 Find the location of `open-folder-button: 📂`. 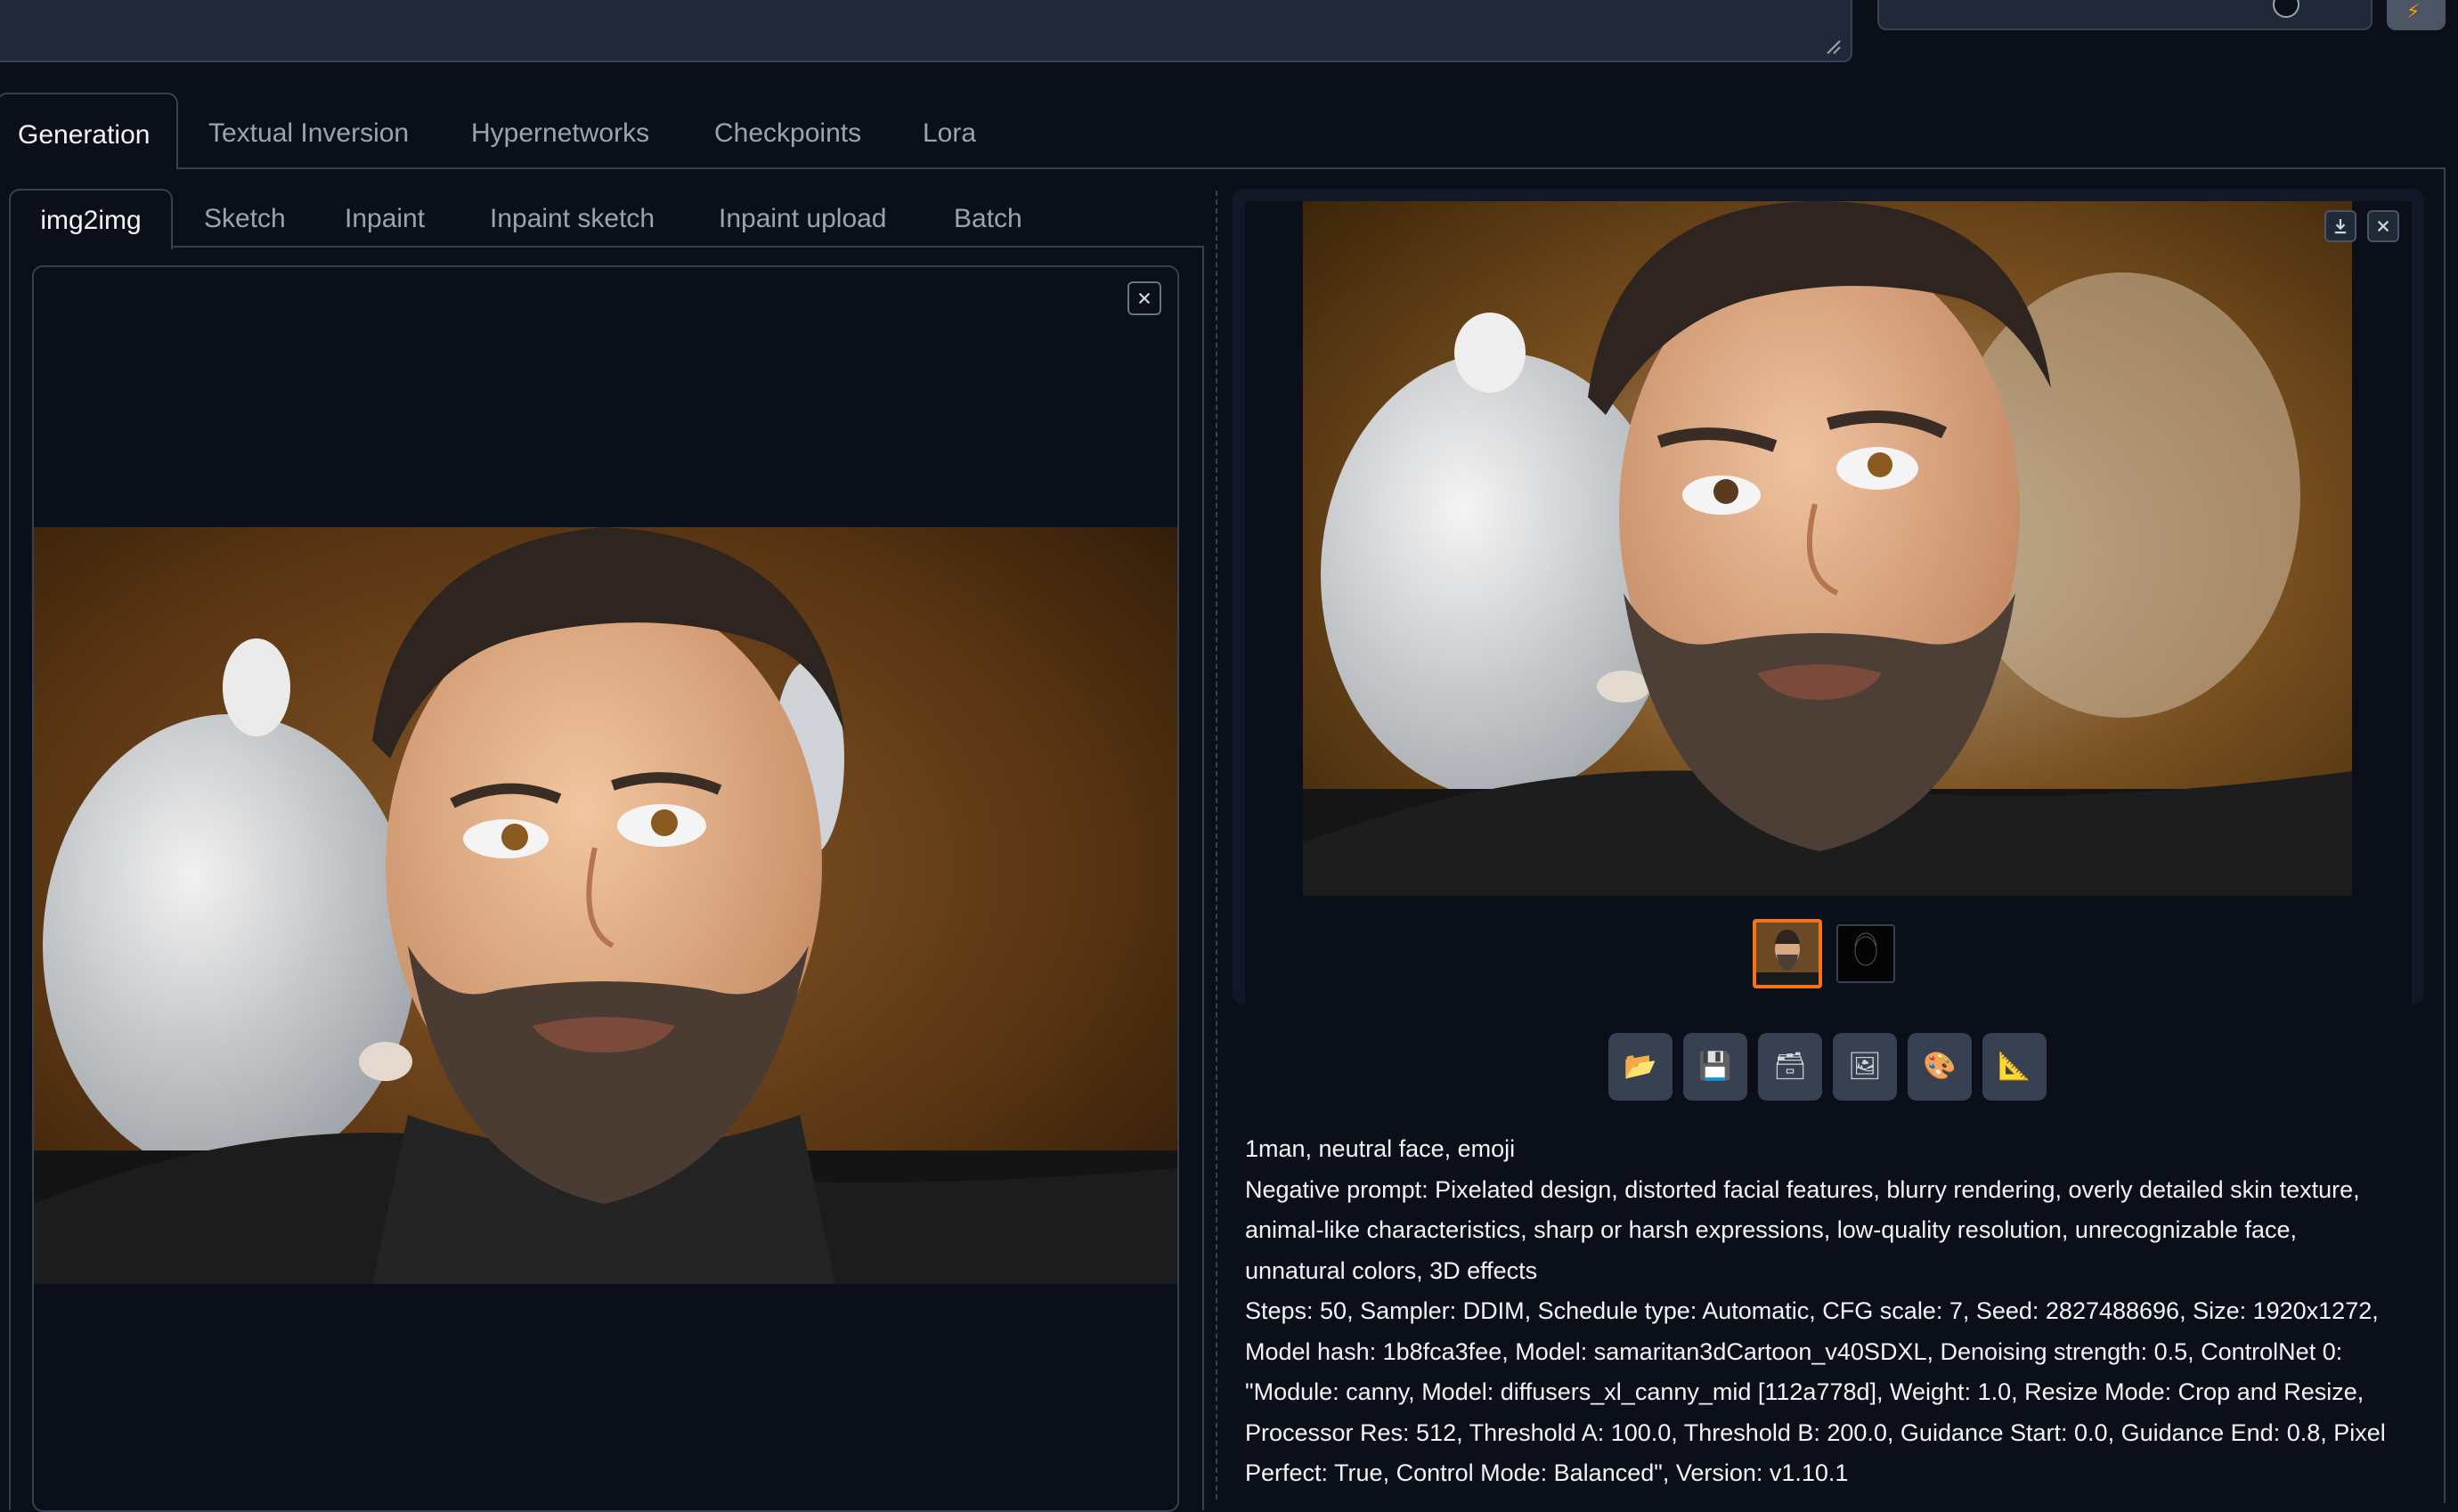

open-folder-button: 📂 is located at coordinates (1640, 1067).